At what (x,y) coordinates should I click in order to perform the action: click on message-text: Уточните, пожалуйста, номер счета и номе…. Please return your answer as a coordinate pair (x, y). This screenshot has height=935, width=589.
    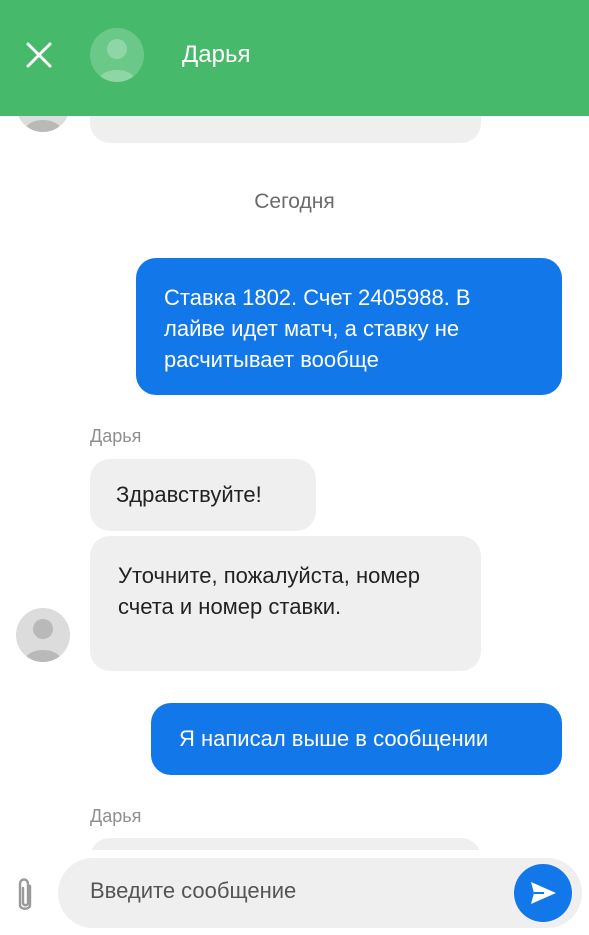
    Looking at the image, I should click on (269, 591).